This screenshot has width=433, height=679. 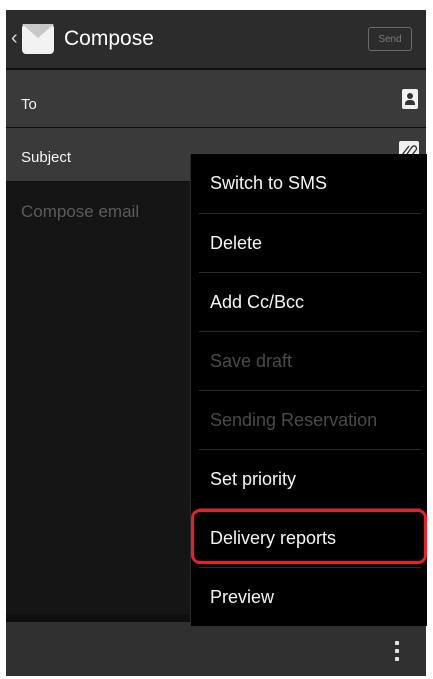 What do you see at coordinates (306, 243) in the screenshot?
I see `menu-item-delete: Delete` at bounding box center [306, 243].